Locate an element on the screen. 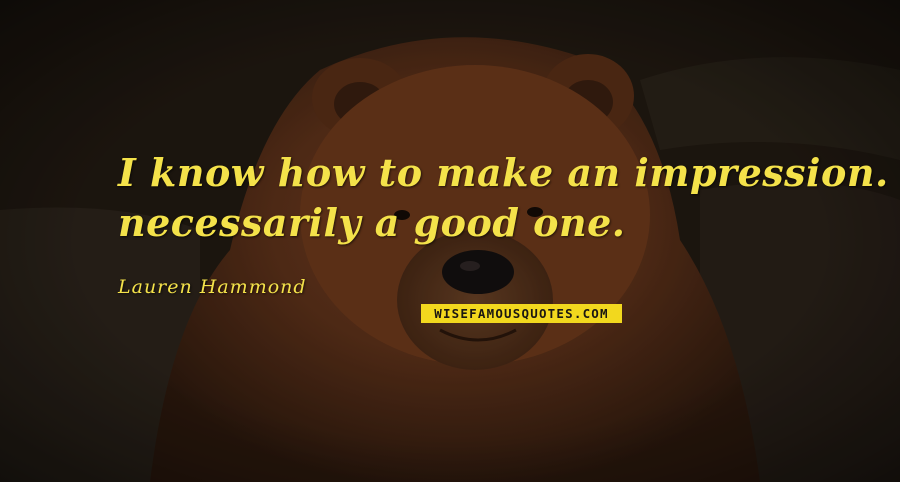  quote-author: Lauren Hammond is located at coordinates (212, 287).